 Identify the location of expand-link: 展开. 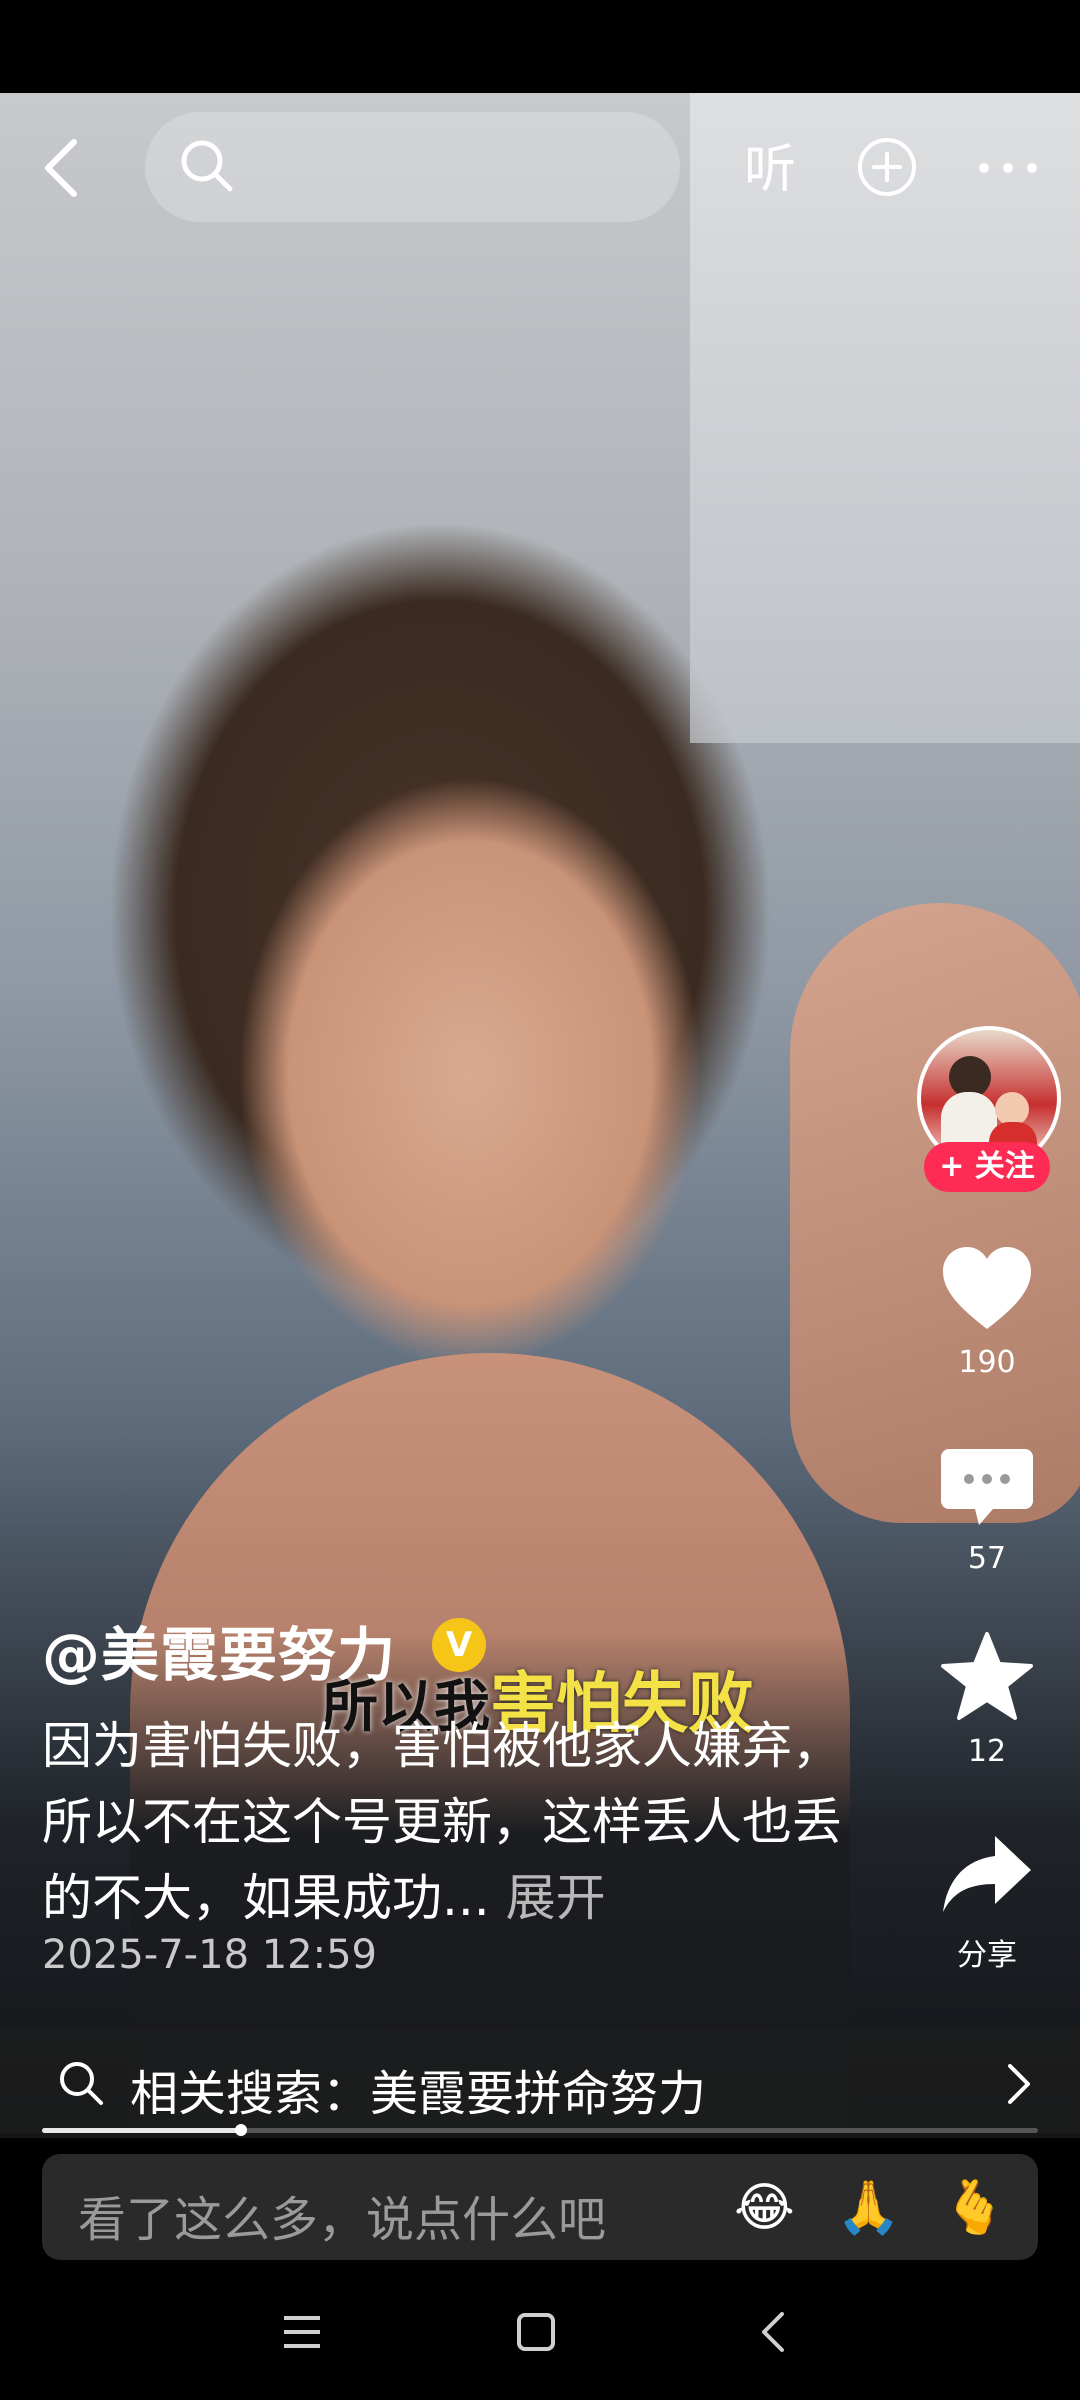
(556, 1898).